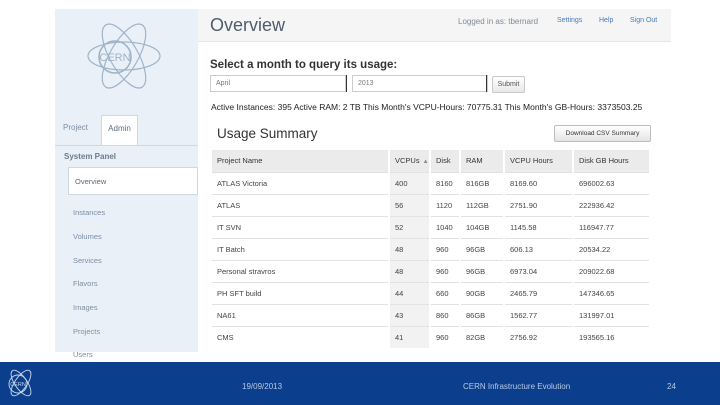 The width and height of the screenshot is (720, 405). I want to click on sidebar-item-images: Images, so click(85, 307).